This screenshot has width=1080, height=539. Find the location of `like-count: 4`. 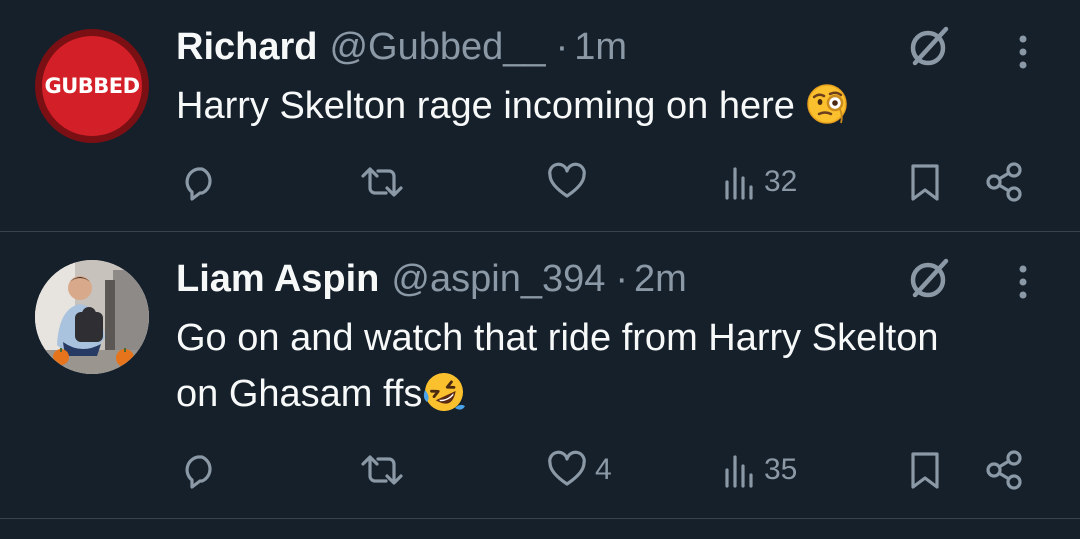

like-count: 4 is located at coordinates (603, 469).